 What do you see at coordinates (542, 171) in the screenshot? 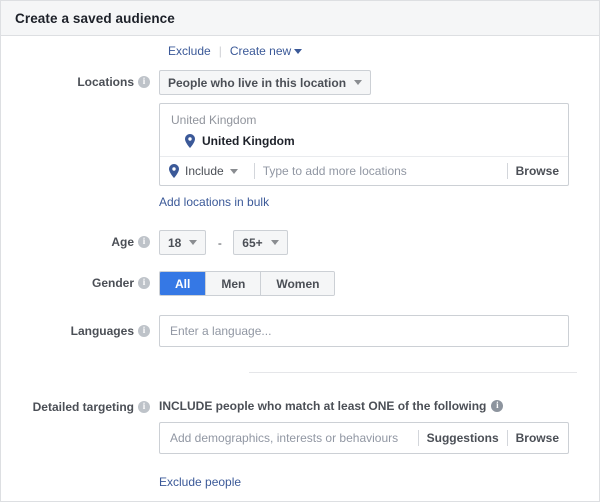
I see `browse-locations-button: Browse` at bounding box center [542, 171].